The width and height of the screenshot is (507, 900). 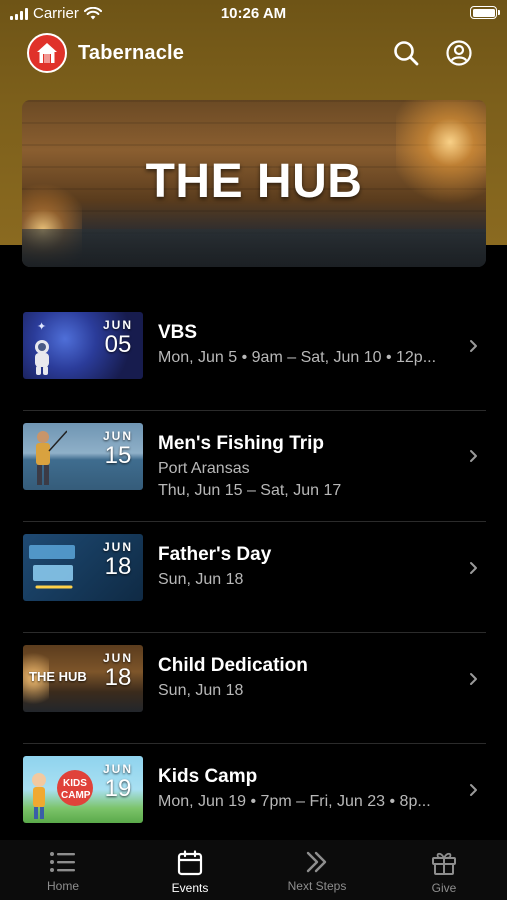 I want to click on svg-text: CAMP, so click(x=76, y=795).